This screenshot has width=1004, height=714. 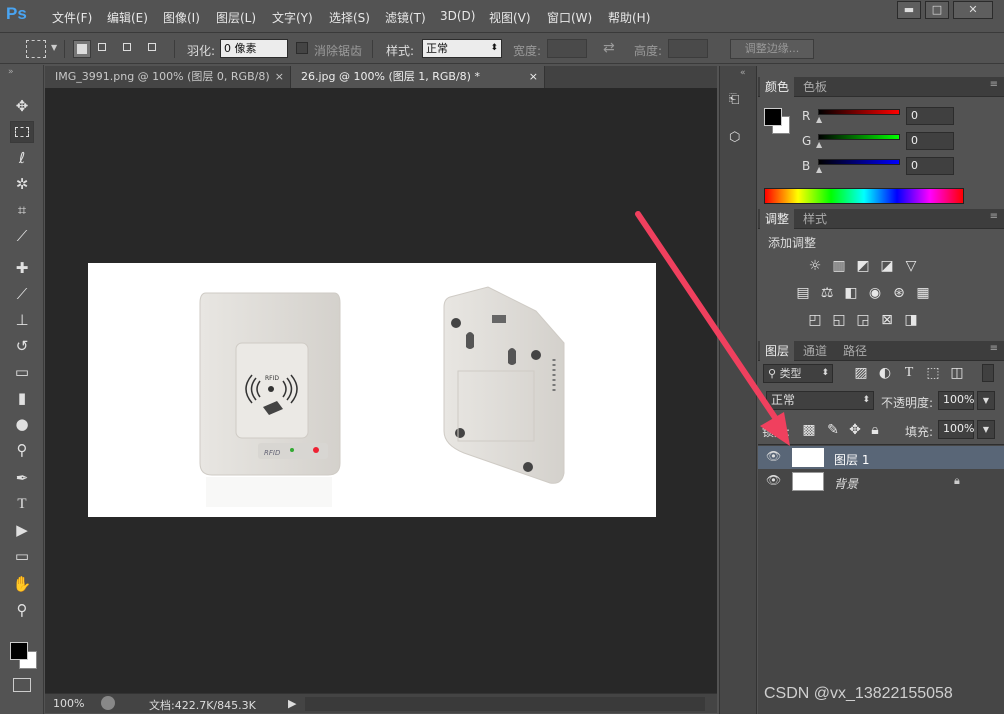 What do you see at coordinates (899, 293) in the screenshot?
I see `channel-mixer-icon: ⊛` at bounding box center [899, 293].